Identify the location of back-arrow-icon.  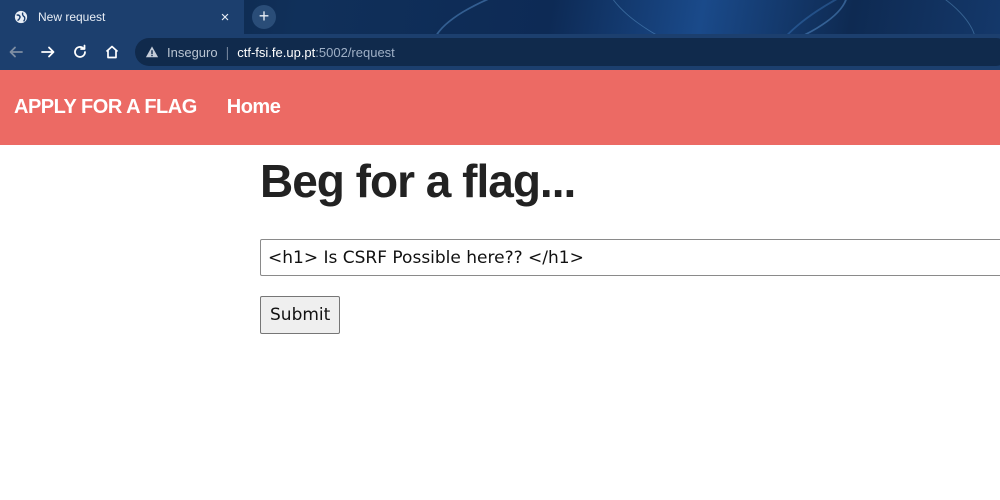
(16, 52).